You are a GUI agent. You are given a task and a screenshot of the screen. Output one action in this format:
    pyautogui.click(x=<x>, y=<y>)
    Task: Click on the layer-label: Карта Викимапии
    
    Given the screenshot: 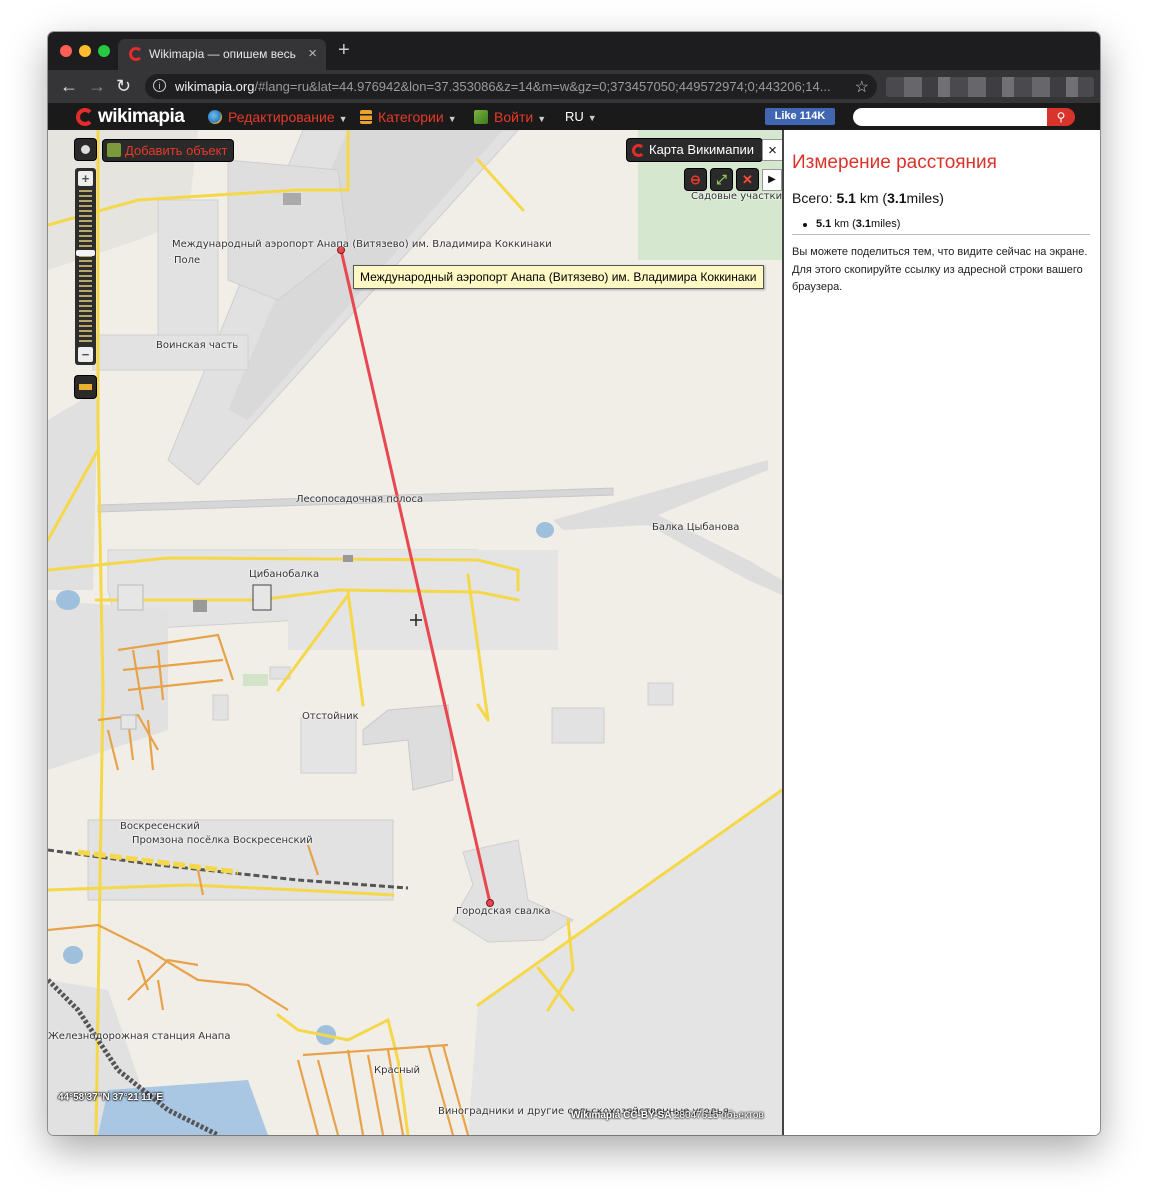 What is the action you would take?
    pyautogui.click(x=702, y=149)
    